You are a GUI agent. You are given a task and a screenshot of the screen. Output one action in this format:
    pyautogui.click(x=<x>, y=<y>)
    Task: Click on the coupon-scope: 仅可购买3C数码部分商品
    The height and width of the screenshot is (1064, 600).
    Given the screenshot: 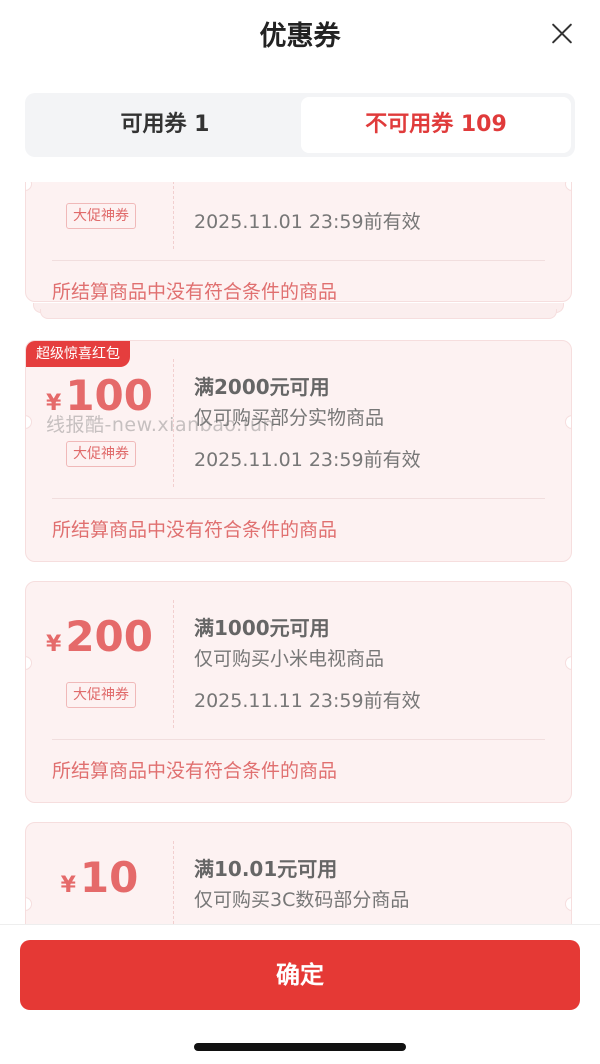 What is the action you would take?
    pyautogui.click(x=302, y=900)
    